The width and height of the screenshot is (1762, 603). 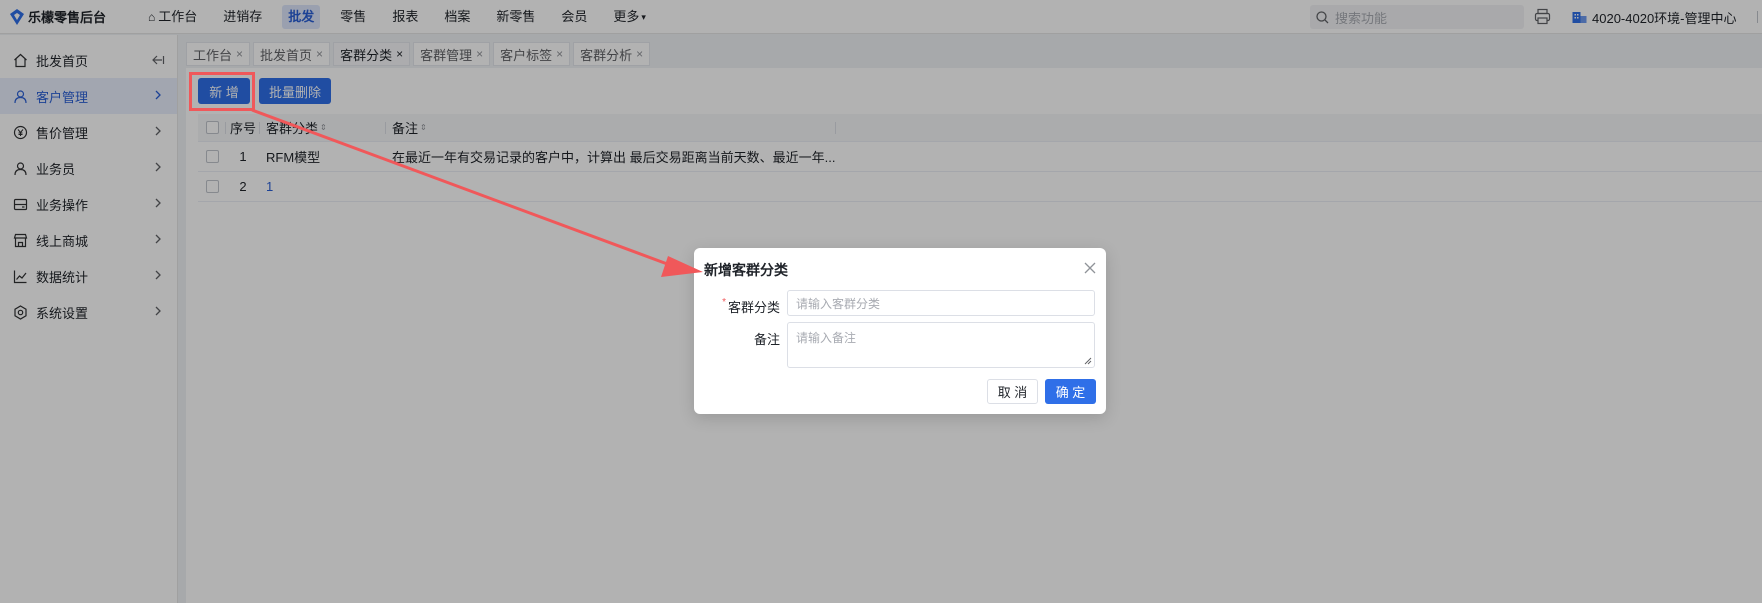 I want to click on add-customer-group-dialog: 新增客群分类 * 客群分类 请输入客群分类 备注 请输入备注 取 消 确 定, so click(x=900, y=331).